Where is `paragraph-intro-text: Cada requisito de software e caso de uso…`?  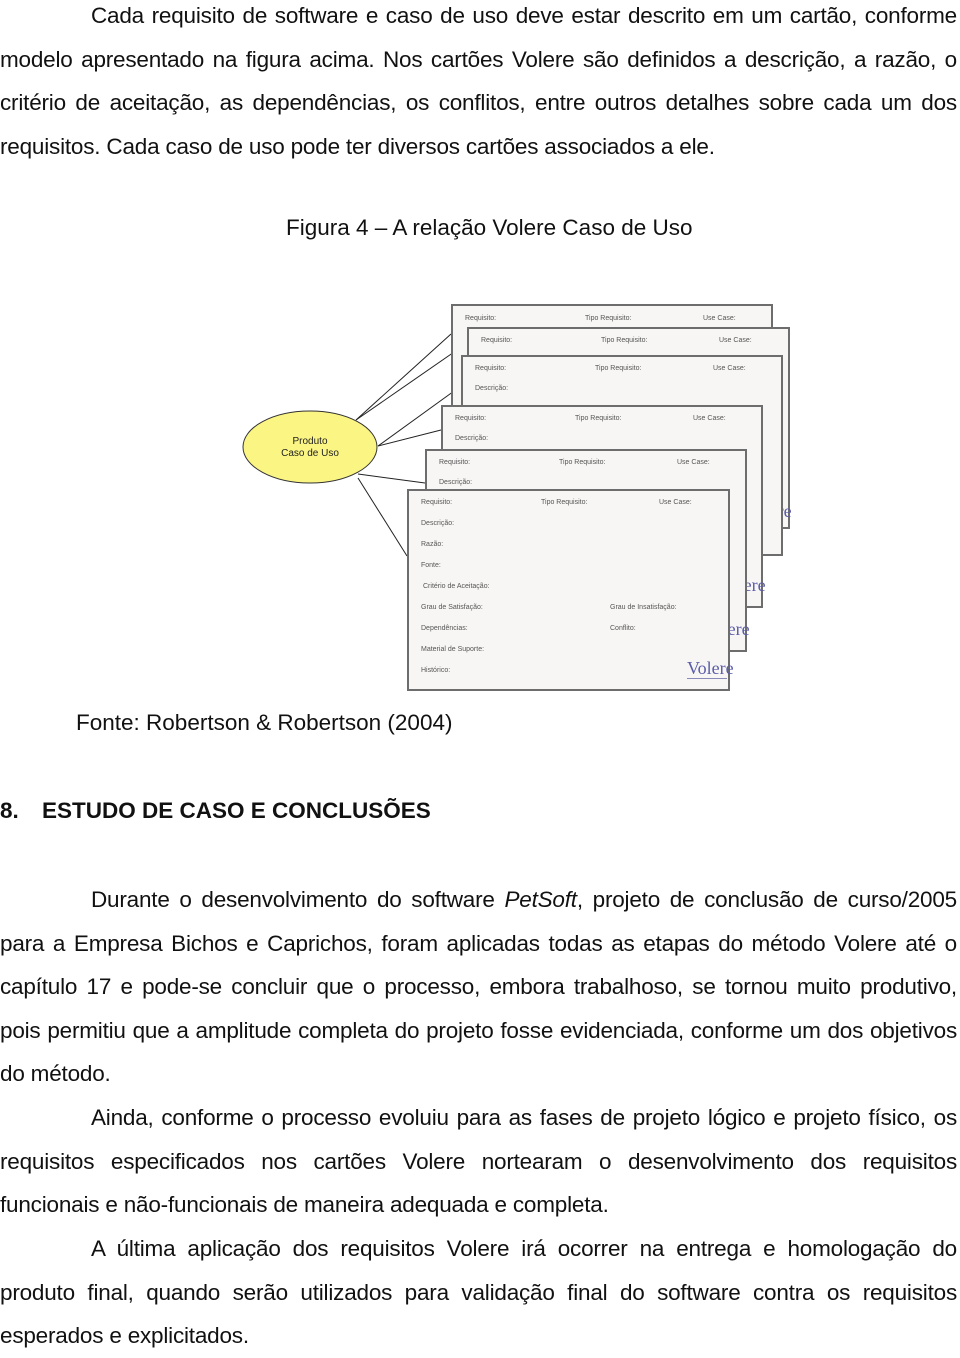 paragraph-intro-text: Cada requisito de software e caso de uso… is located at coordinates (478, 81).